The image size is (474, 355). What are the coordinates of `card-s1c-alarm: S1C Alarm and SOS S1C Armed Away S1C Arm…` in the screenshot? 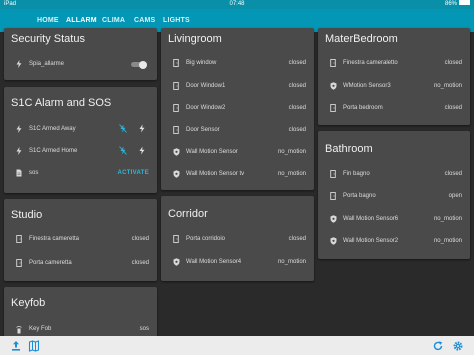 It's located at (80, 140).